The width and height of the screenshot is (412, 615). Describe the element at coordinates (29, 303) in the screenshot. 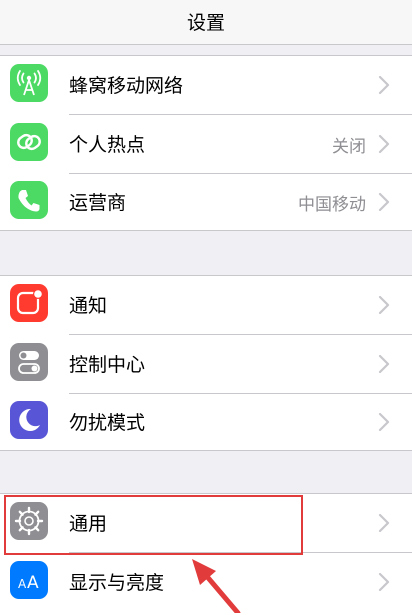

I see `notifications-icon` at that location.